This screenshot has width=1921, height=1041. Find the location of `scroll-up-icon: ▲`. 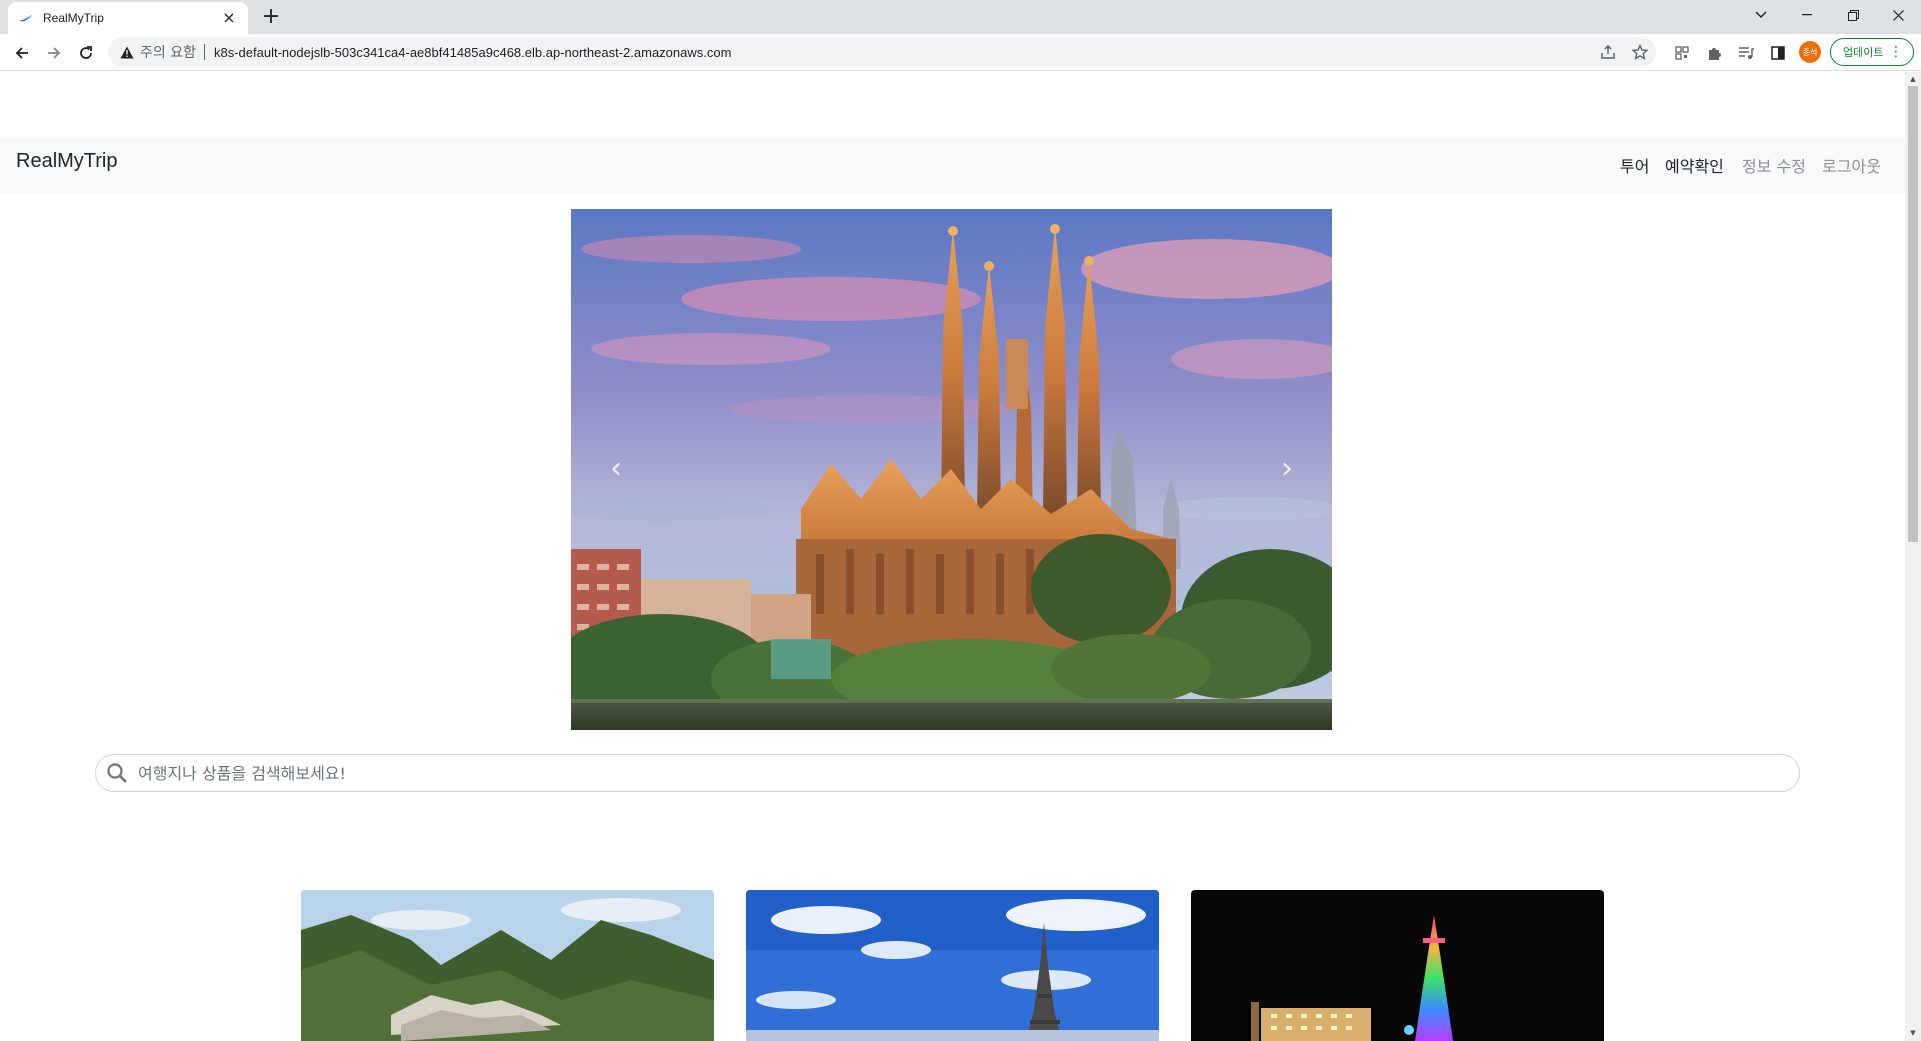

scroll-up-icon: ▲ is located at coordinates (1913, 79).